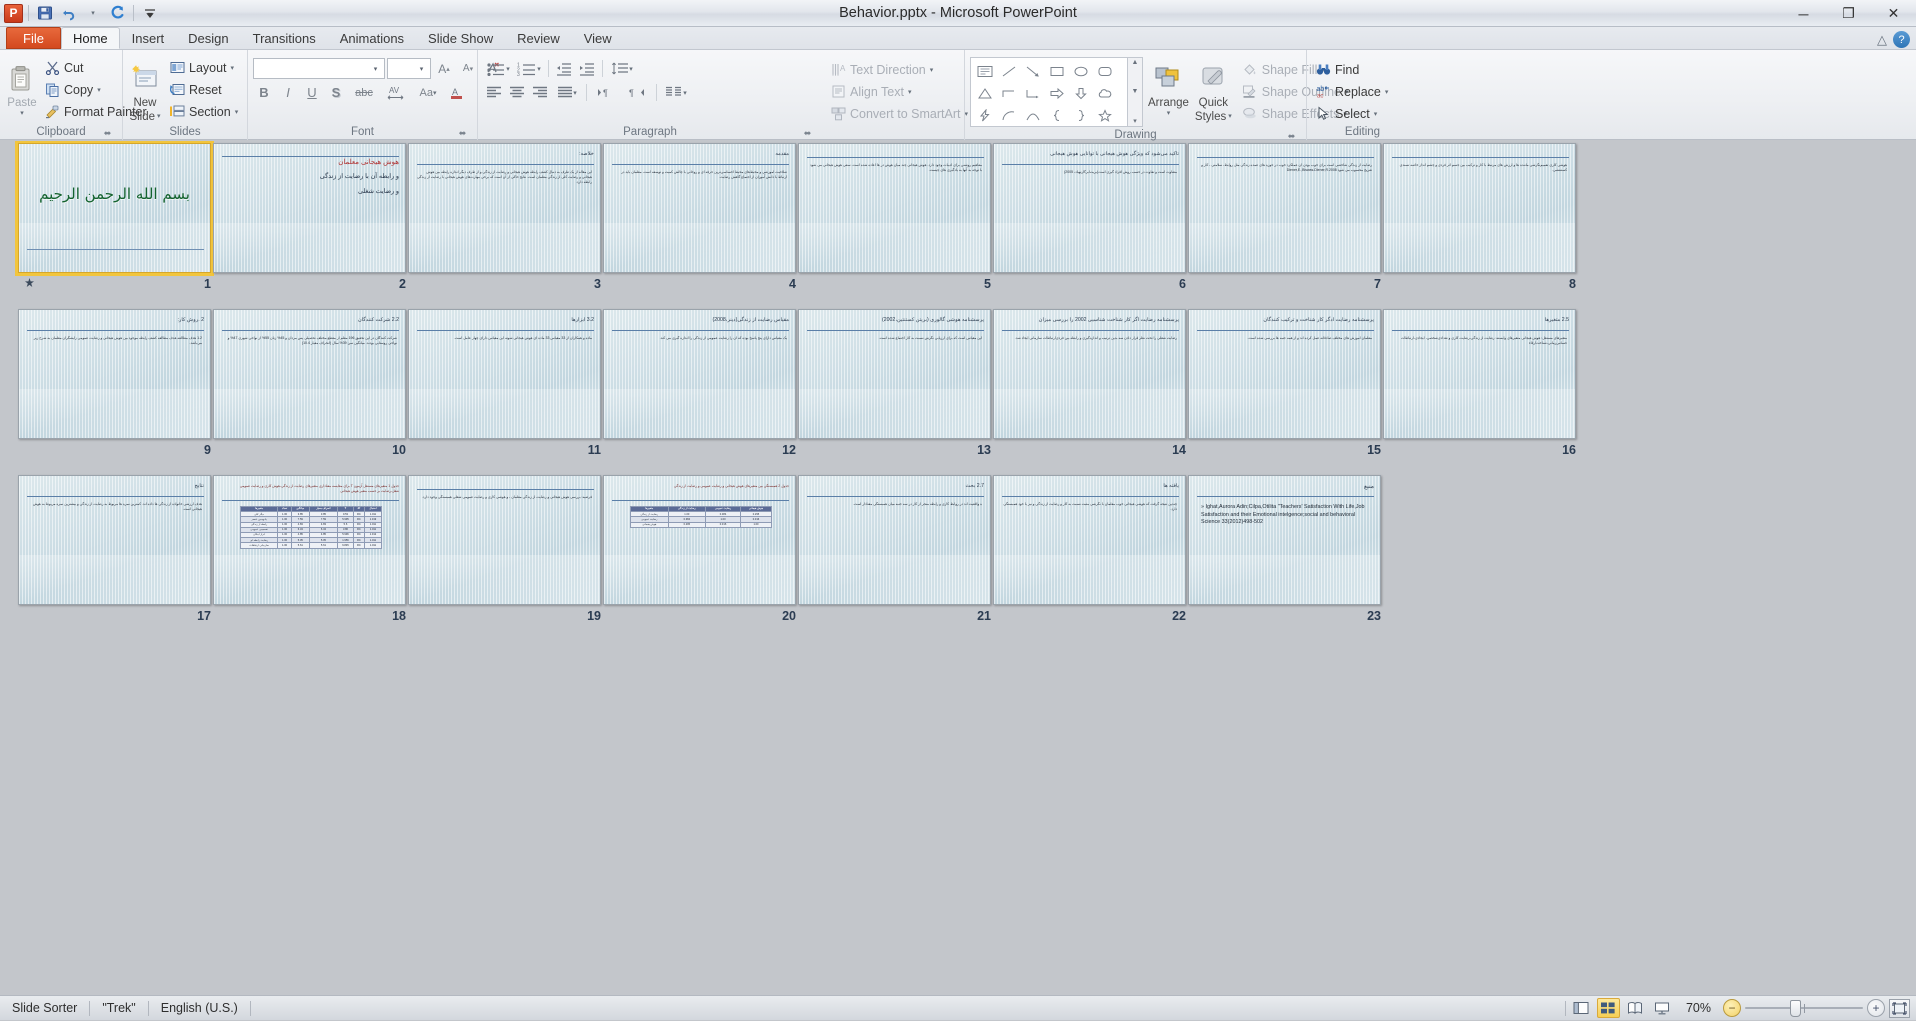  I want to click on clipboard-dialog-launcher: ⬌, so click(107, 133).